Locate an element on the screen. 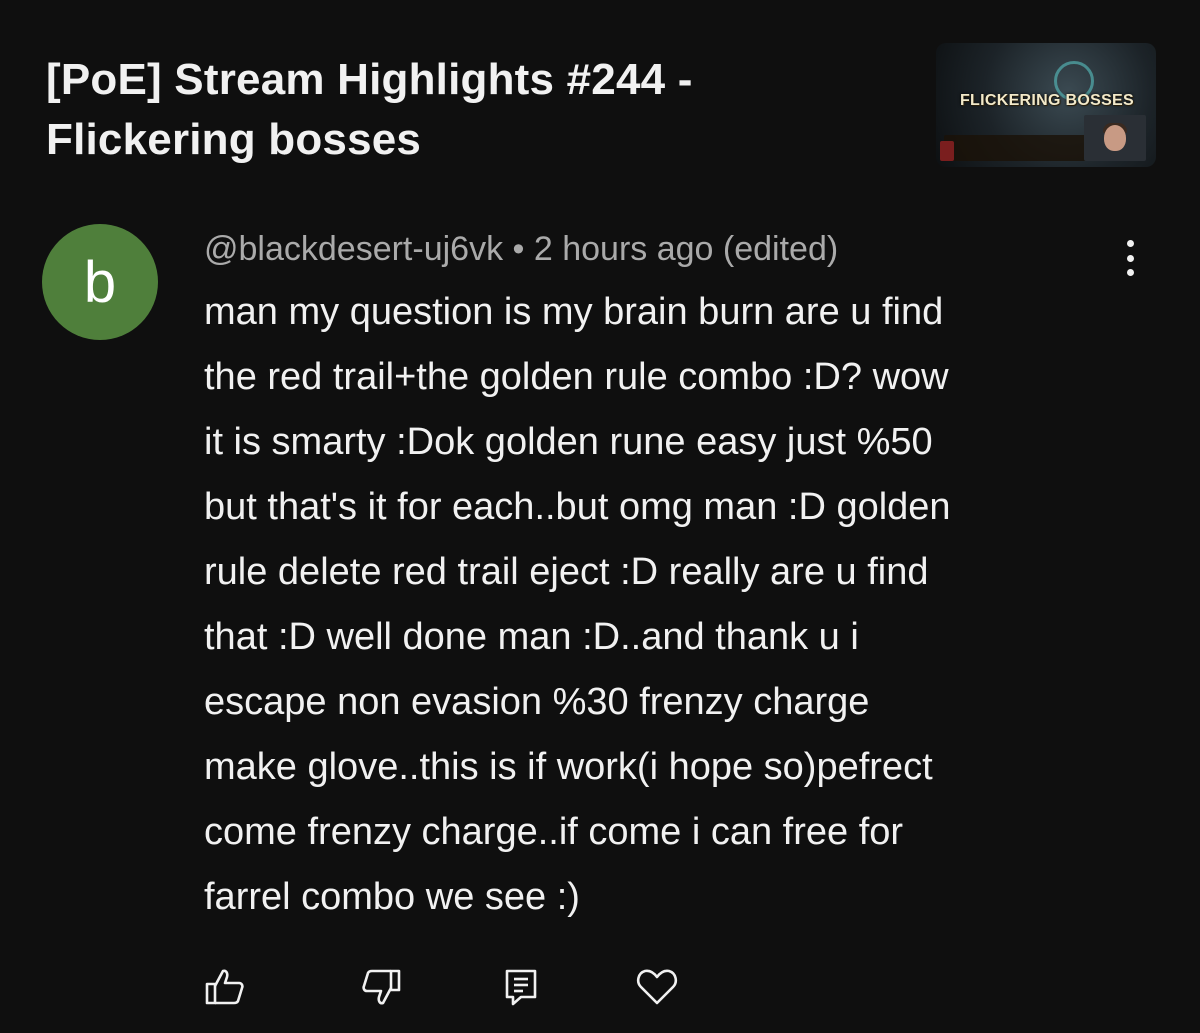  heart-icon is located at coordinates (657, 987).